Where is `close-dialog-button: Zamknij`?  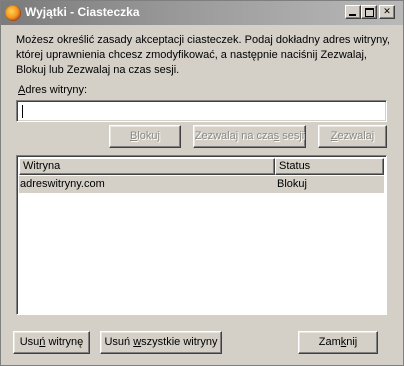
close-dialog-button: Zamknij is located at coordinates (338, 342).